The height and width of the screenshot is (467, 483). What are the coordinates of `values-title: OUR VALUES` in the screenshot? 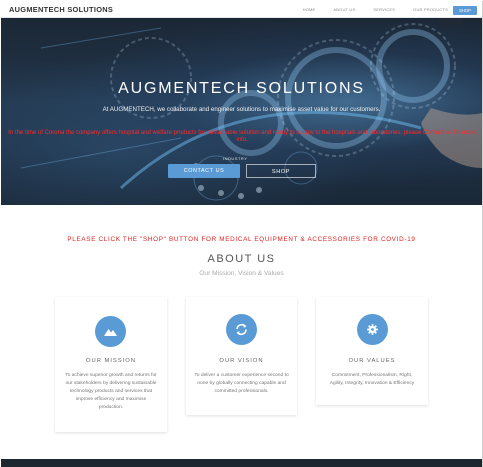 It's located at (372, 361).